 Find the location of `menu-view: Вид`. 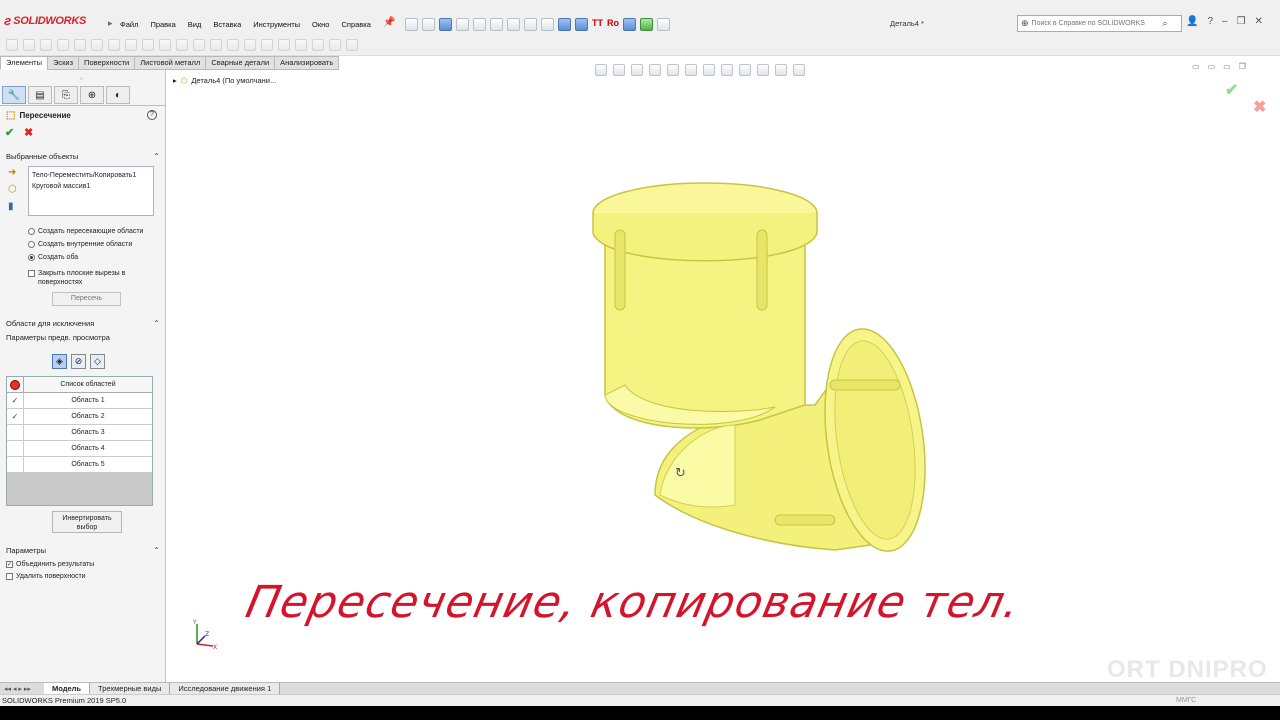

menu-view: Вид is located at coordinates (195, 24).